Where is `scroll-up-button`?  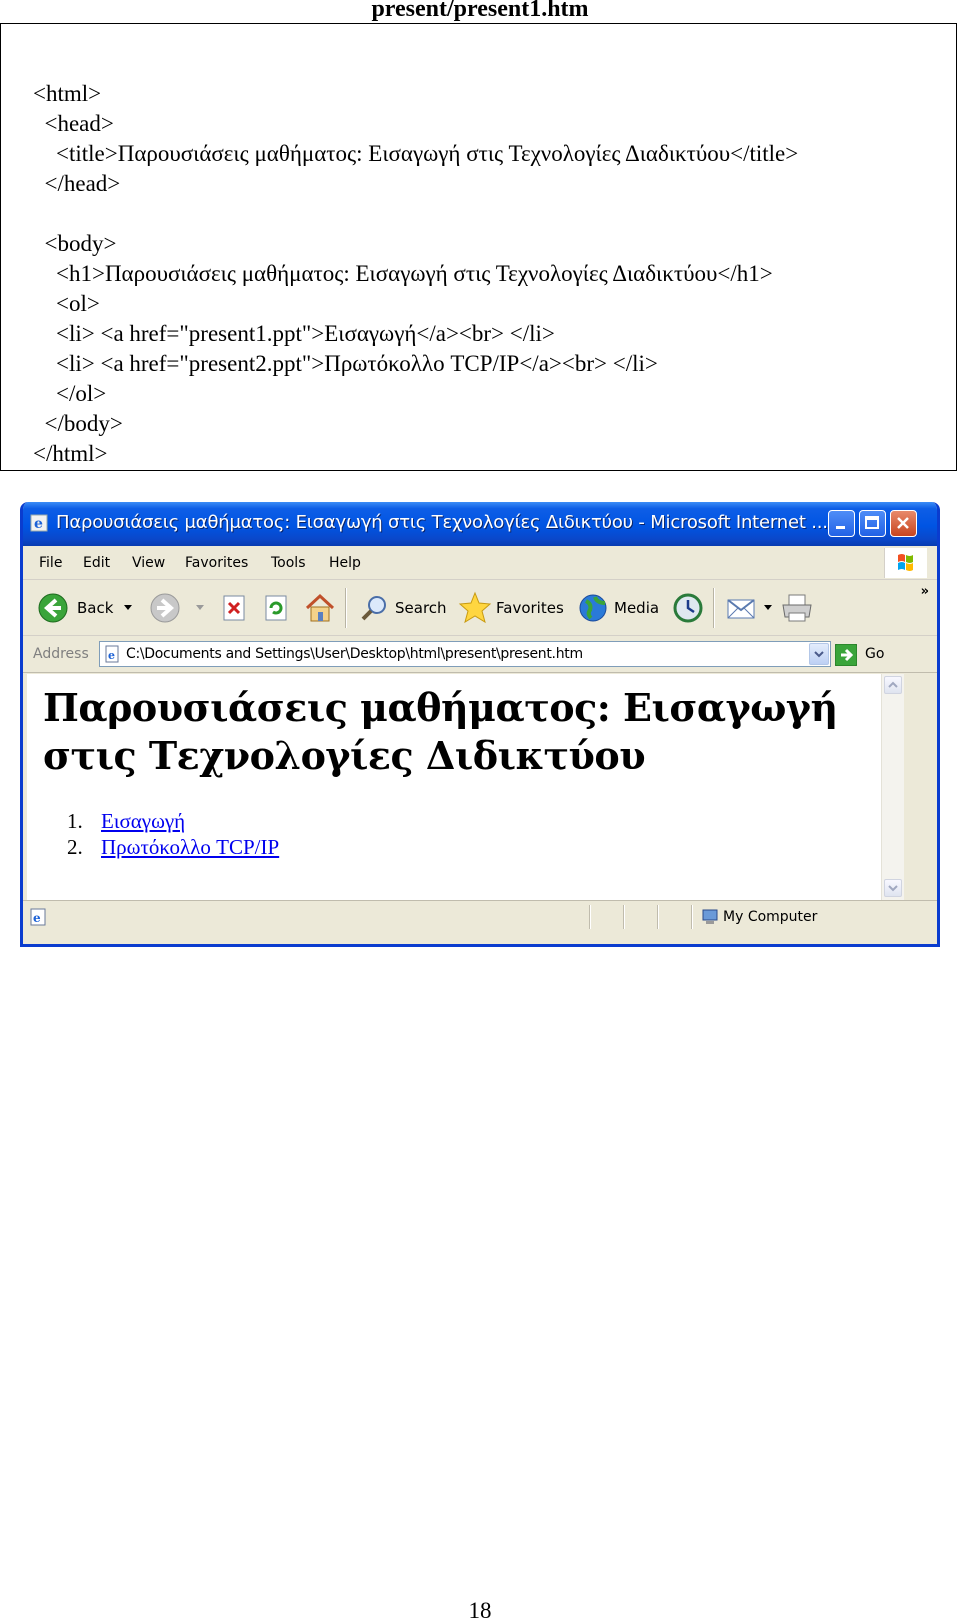
scroll-up-button is located at coordinates (893, 685).